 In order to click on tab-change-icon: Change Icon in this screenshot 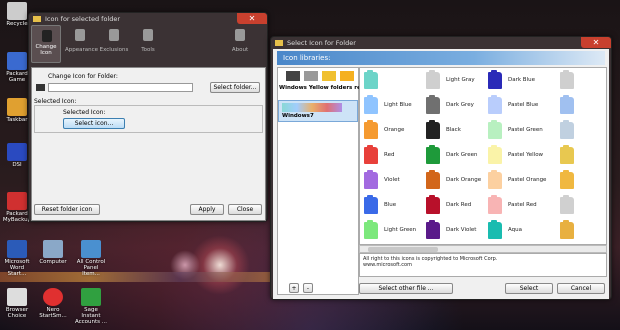, I will do `click(46, 44)`.